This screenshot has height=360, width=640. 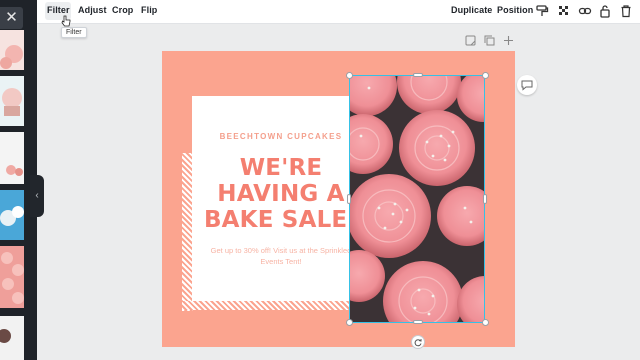 What do you see at coordinates (349, 199) in the screenshot?
I see `resize-handle-left` at bounding box center [349, 199].